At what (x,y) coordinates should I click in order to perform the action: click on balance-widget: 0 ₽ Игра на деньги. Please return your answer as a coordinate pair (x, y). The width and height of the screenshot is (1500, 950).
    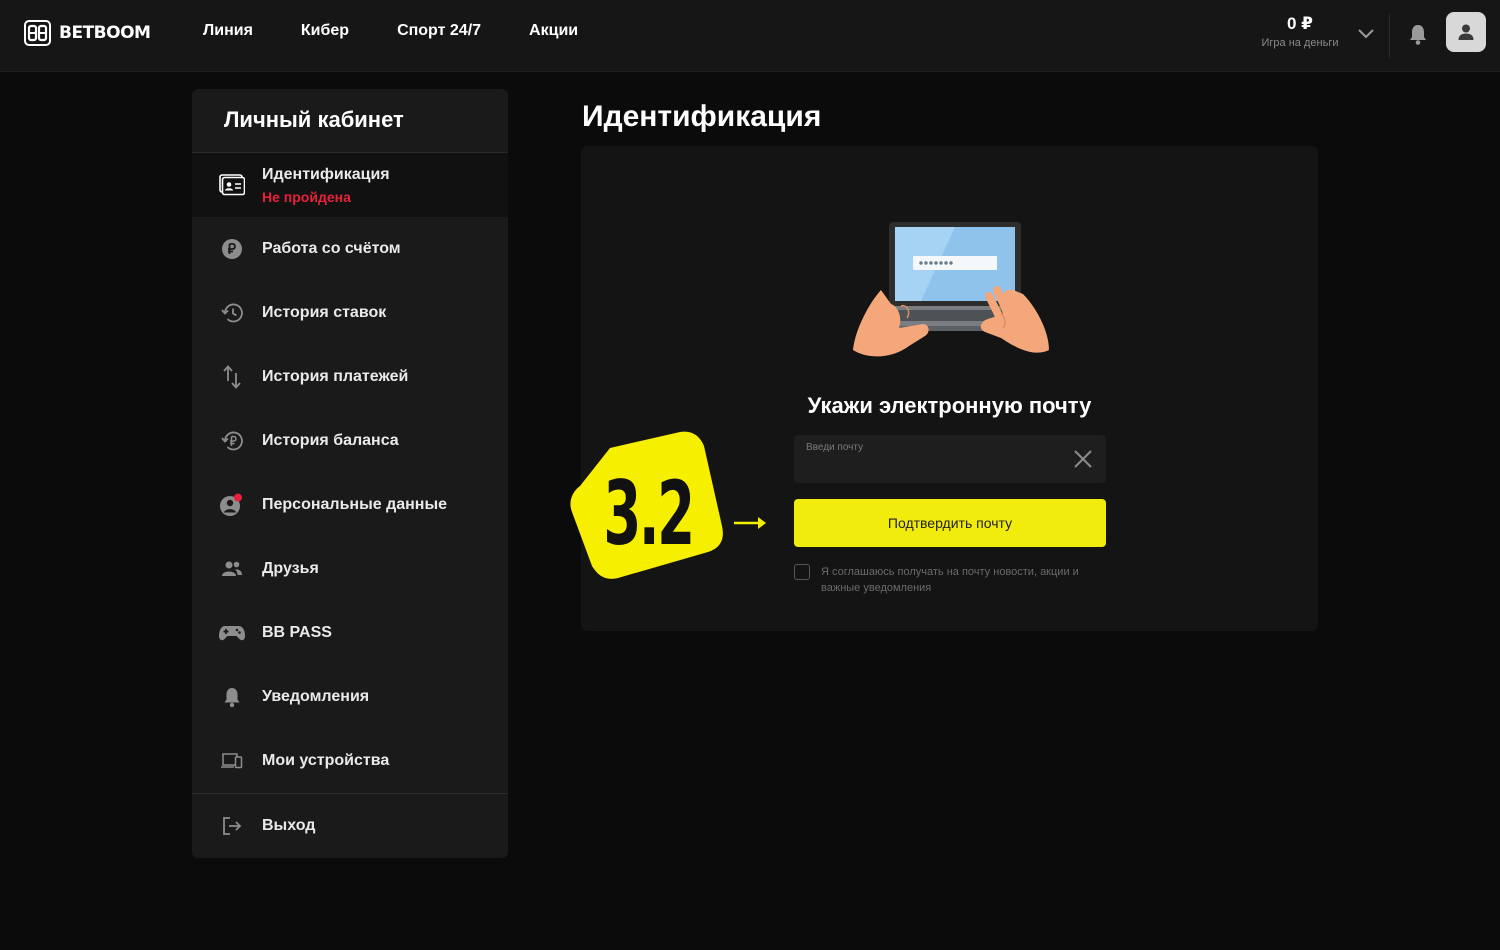
    Looking at the image, I should click on (1300, 31).